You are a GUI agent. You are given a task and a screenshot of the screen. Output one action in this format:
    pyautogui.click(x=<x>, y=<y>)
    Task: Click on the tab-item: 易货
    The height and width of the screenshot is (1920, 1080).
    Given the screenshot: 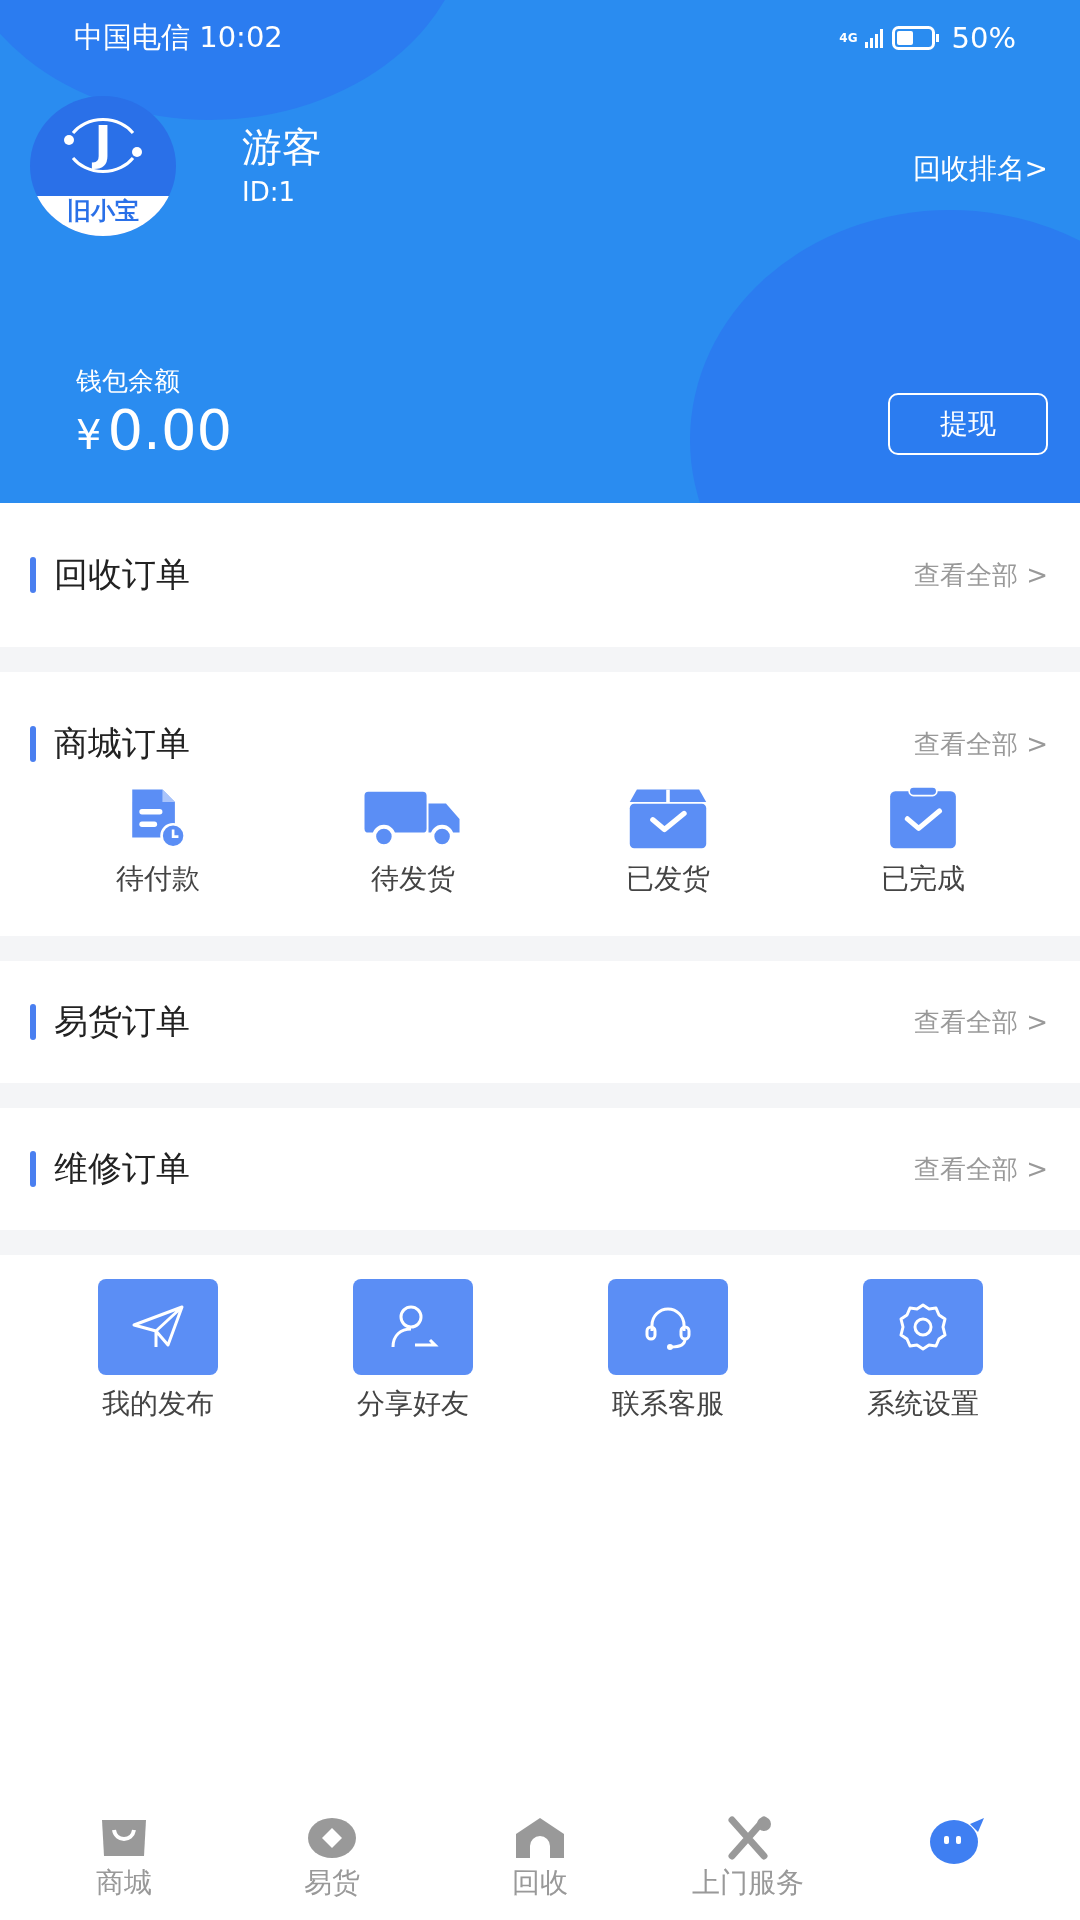 What is the action you would take?
    pyautogui.click(x=332, y=1850)
    